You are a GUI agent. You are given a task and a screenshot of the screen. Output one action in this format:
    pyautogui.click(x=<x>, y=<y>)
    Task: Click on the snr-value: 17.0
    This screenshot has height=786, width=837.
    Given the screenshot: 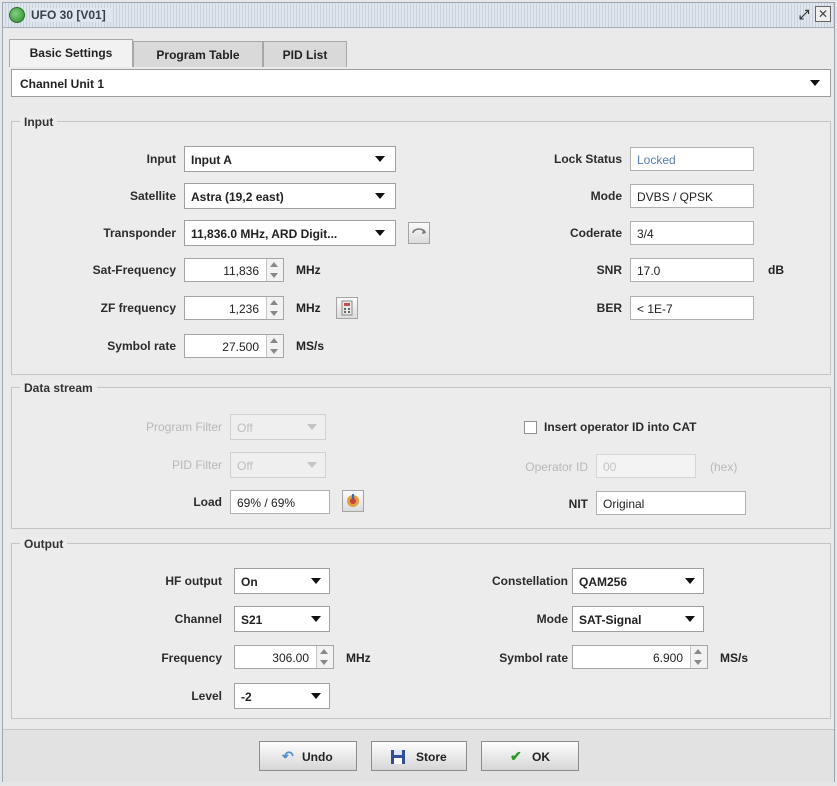 What is the action you would take?
    pyautogui.click(x=649, y=271)
    